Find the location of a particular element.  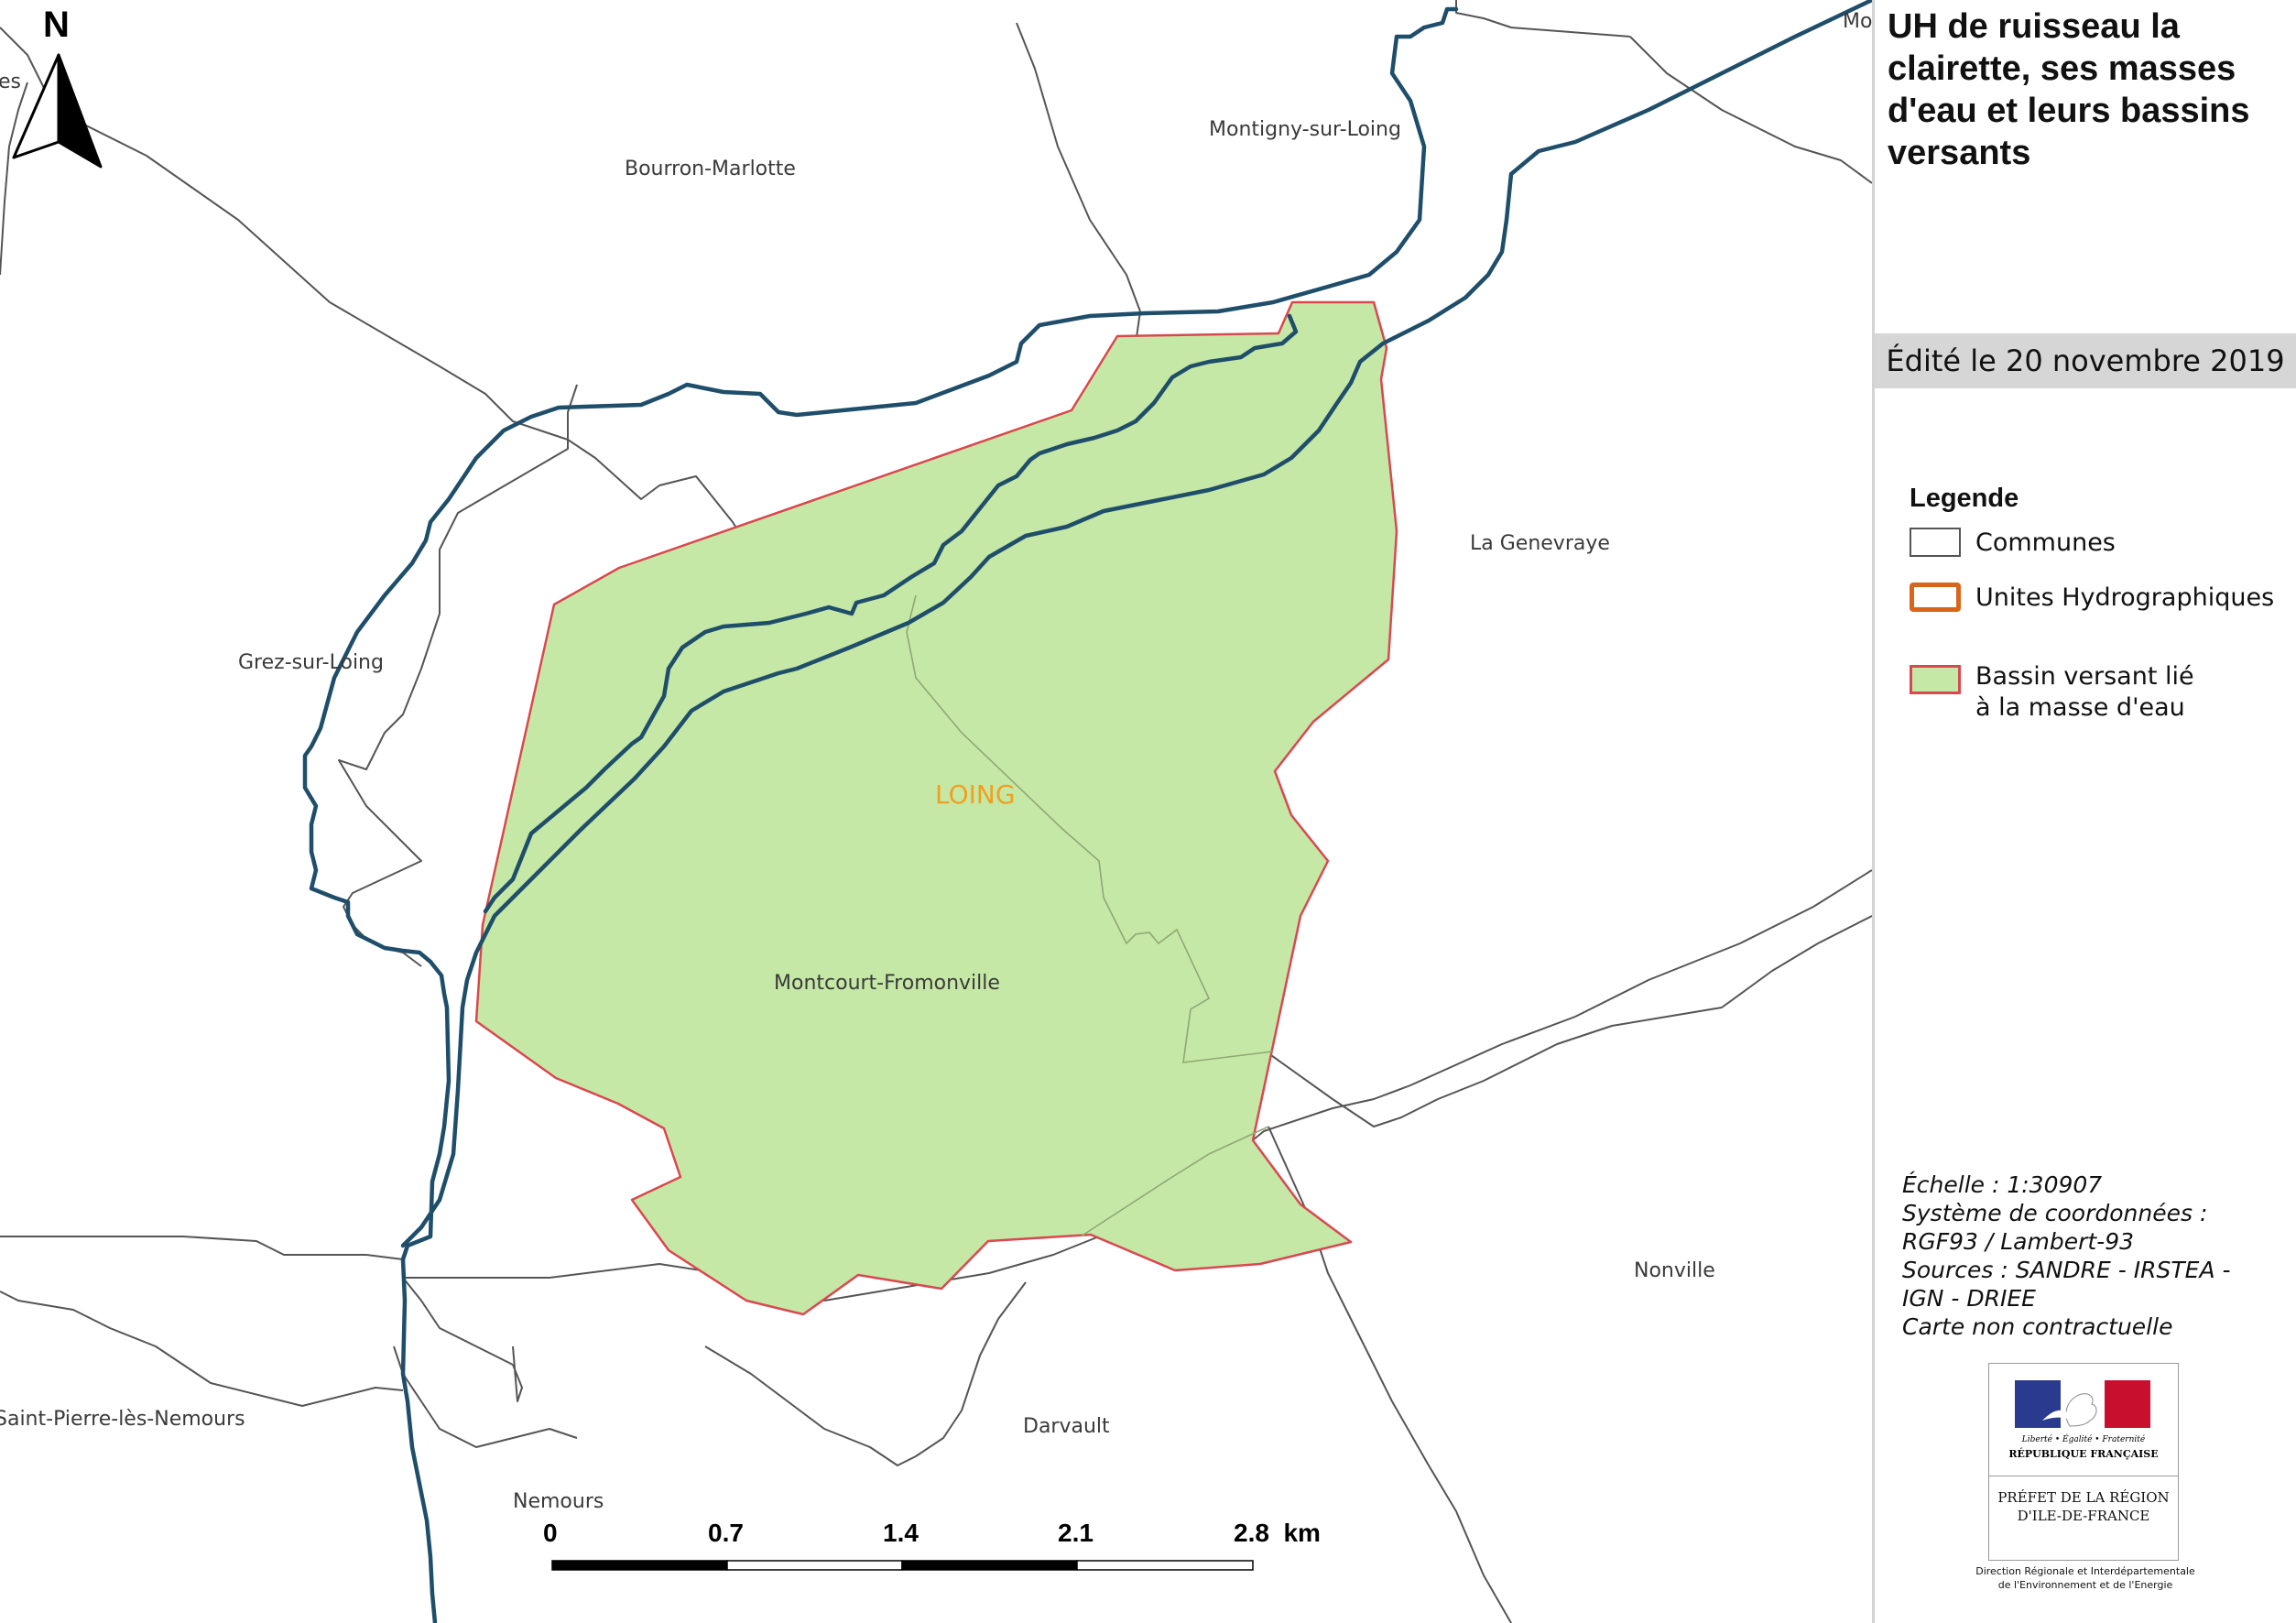

edge-label: Mo is located at coordinates (1857, 21).